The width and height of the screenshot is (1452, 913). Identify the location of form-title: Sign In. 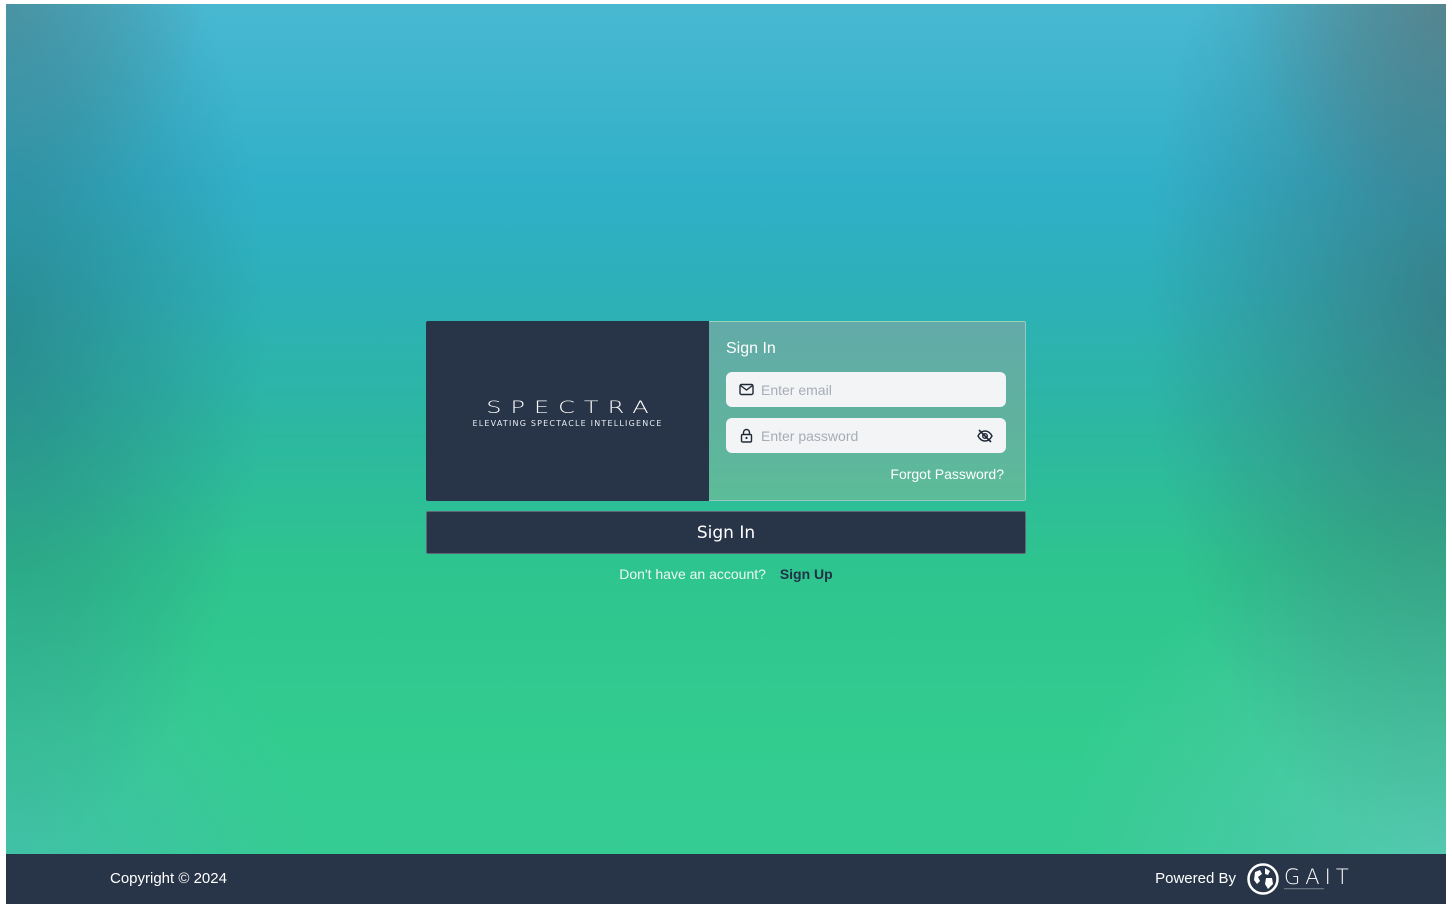
(751, 348).